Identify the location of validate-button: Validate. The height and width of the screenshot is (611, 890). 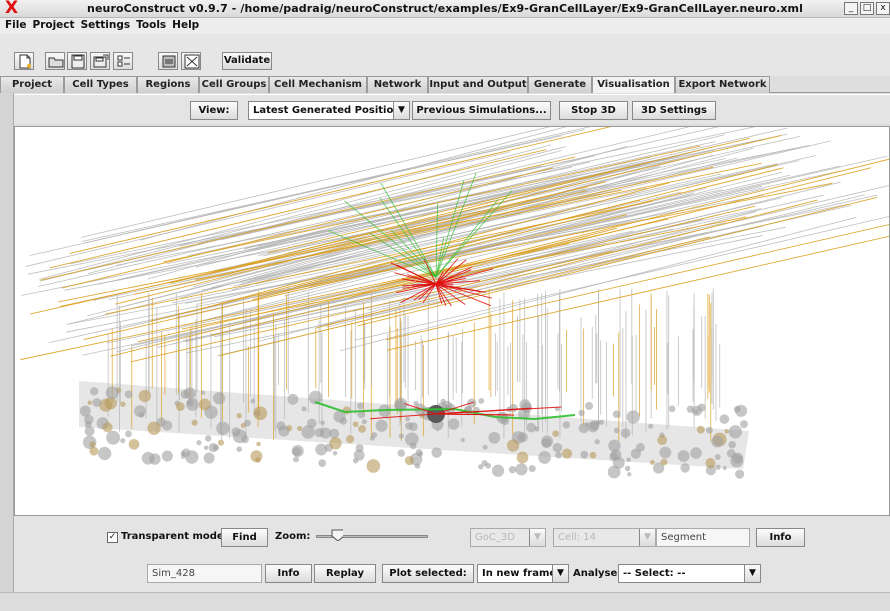
(247, 61).